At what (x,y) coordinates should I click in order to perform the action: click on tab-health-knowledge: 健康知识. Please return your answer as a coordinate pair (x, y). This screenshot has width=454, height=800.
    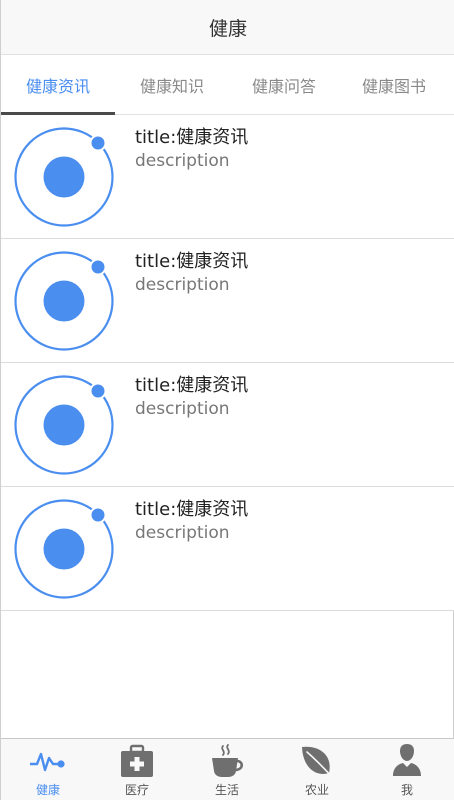
    Looking at the image, I should click on (172, 85).